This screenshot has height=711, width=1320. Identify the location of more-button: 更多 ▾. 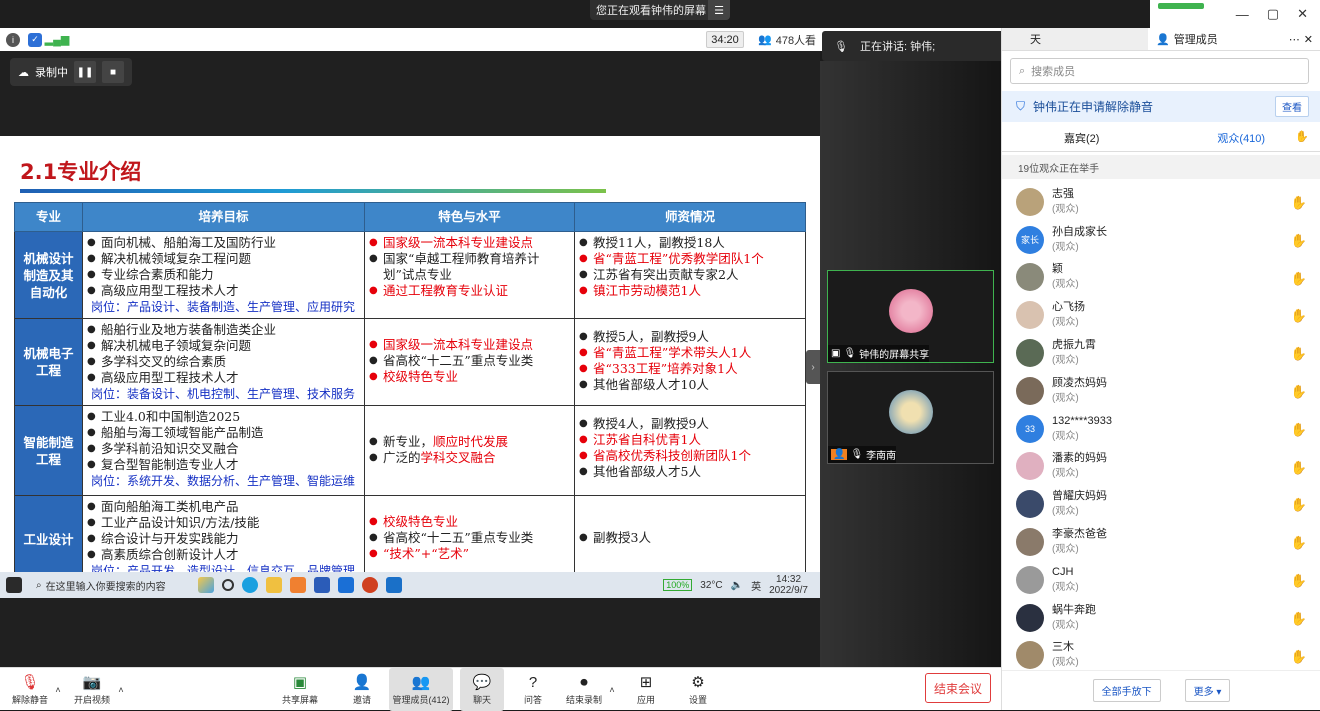
(1208, 690).